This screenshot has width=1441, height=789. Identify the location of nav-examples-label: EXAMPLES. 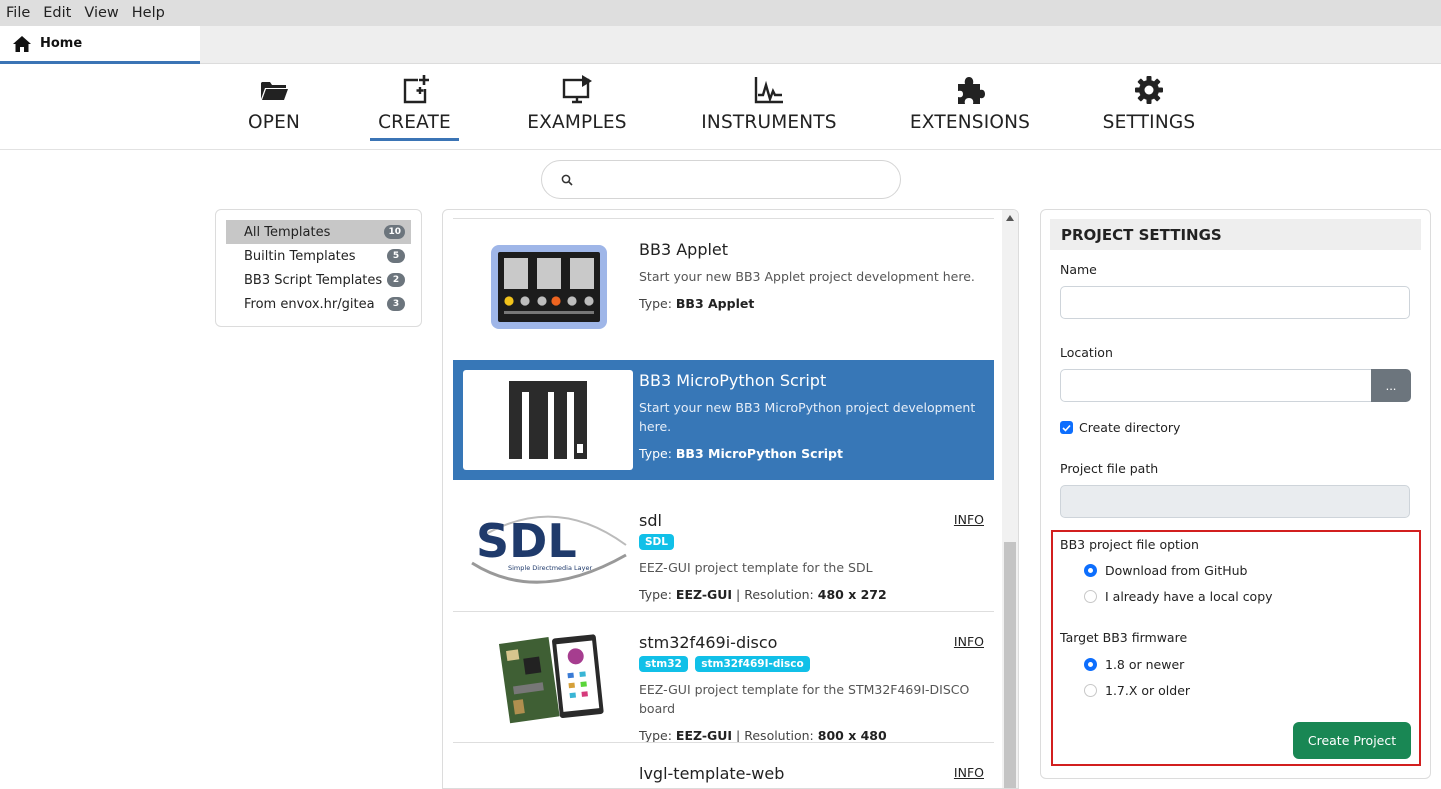
(577, 122).